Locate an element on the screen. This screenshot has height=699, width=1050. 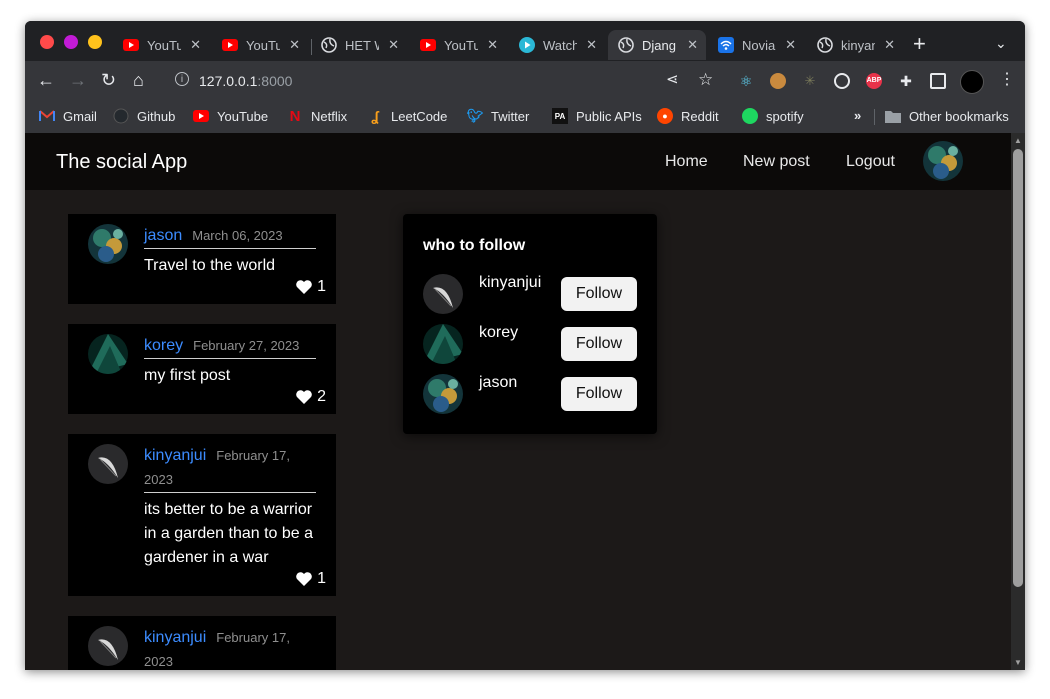
target-icon is located at coordinates (842, 81).